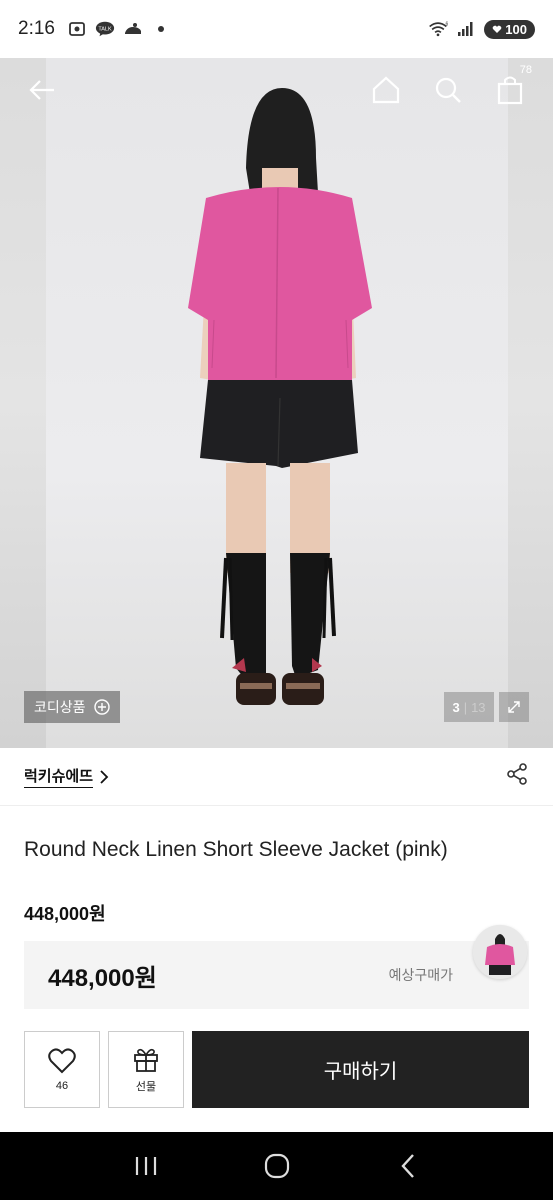 The image size is (553, 1200). Describe the element at coordinates (65, 914) in the screenshot. I see `product-price: 448,000원` at that location.